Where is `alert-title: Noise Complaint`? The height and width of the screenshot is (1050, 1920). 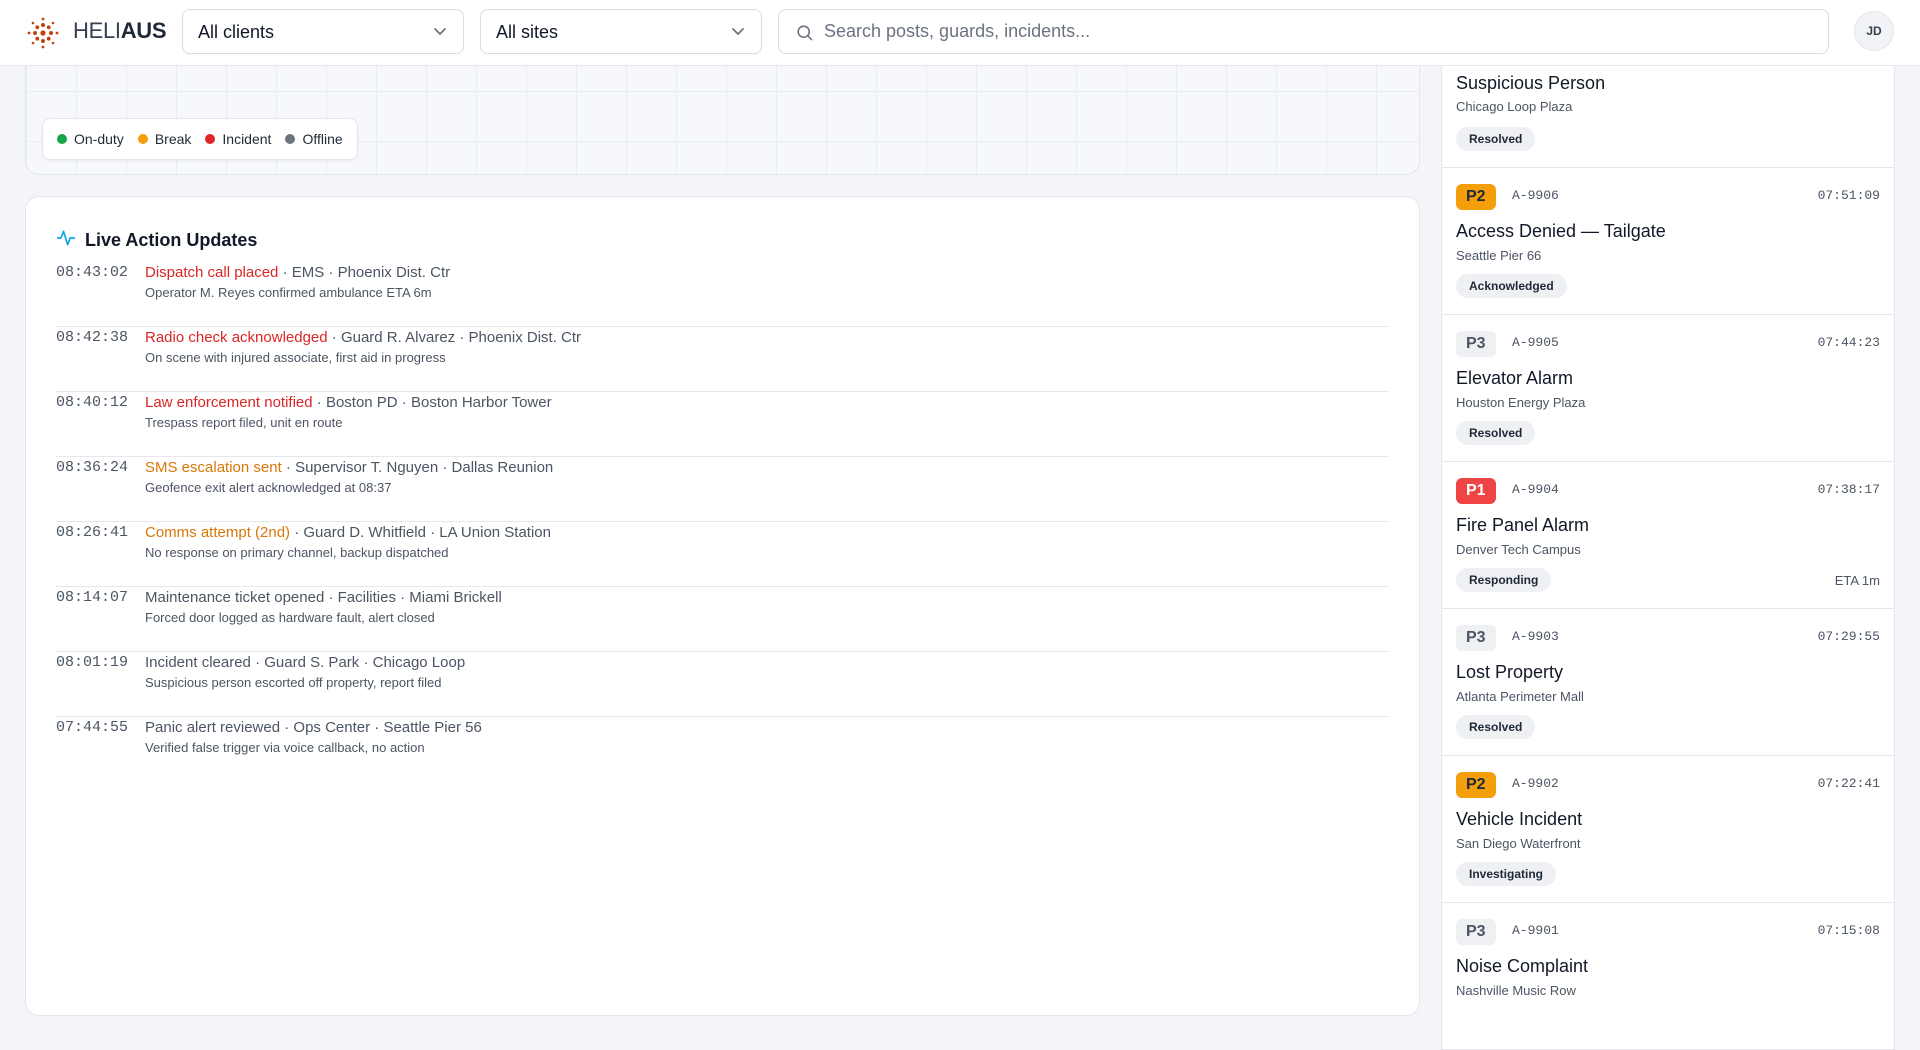 alert-title: Noise Complaint is located at coordinates (1522, 966).